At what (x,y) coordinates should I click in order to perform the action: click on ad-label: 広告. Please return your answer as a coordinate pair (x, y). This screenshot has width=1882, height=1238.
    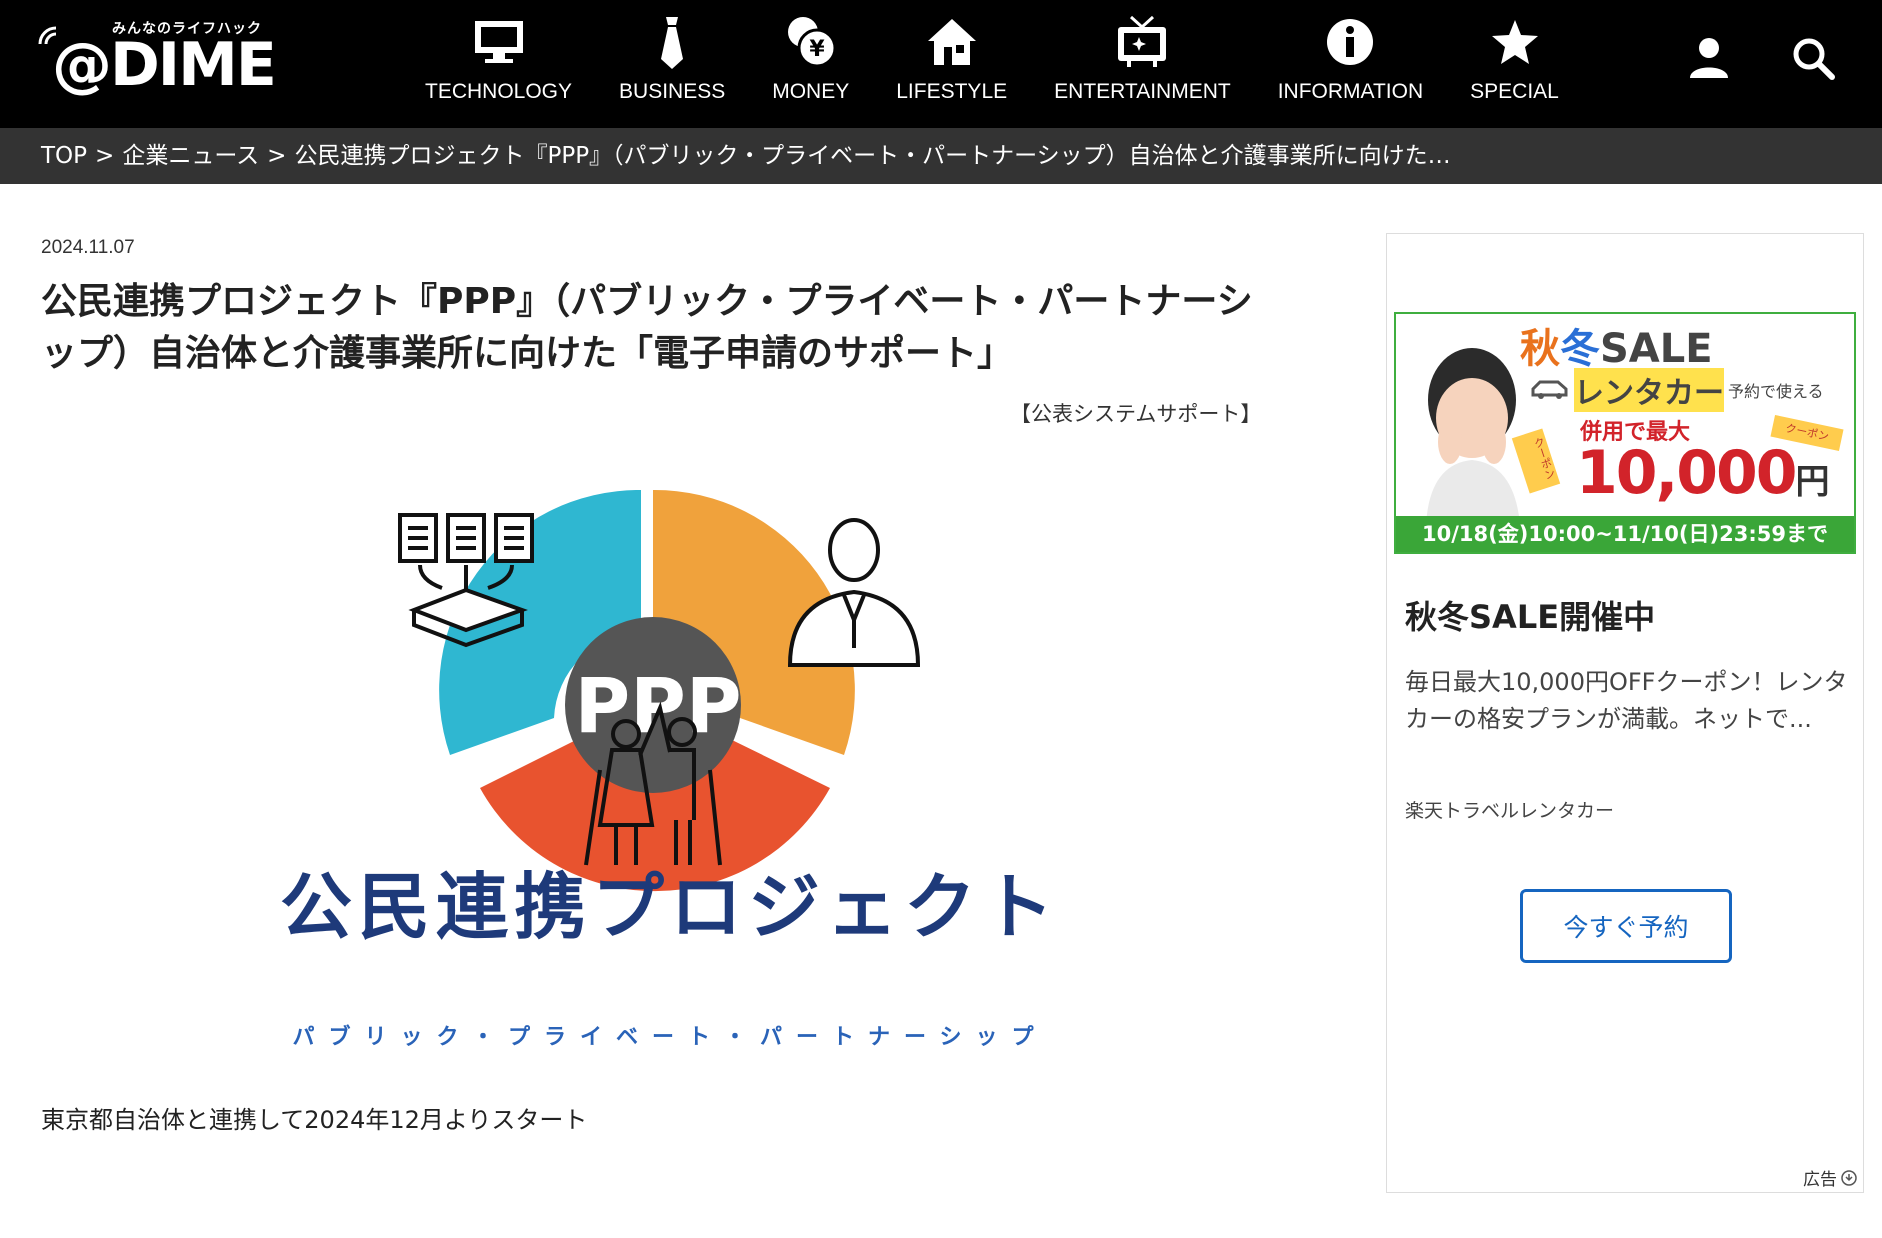
    Looking at the image, I should click on (1830, 1177).